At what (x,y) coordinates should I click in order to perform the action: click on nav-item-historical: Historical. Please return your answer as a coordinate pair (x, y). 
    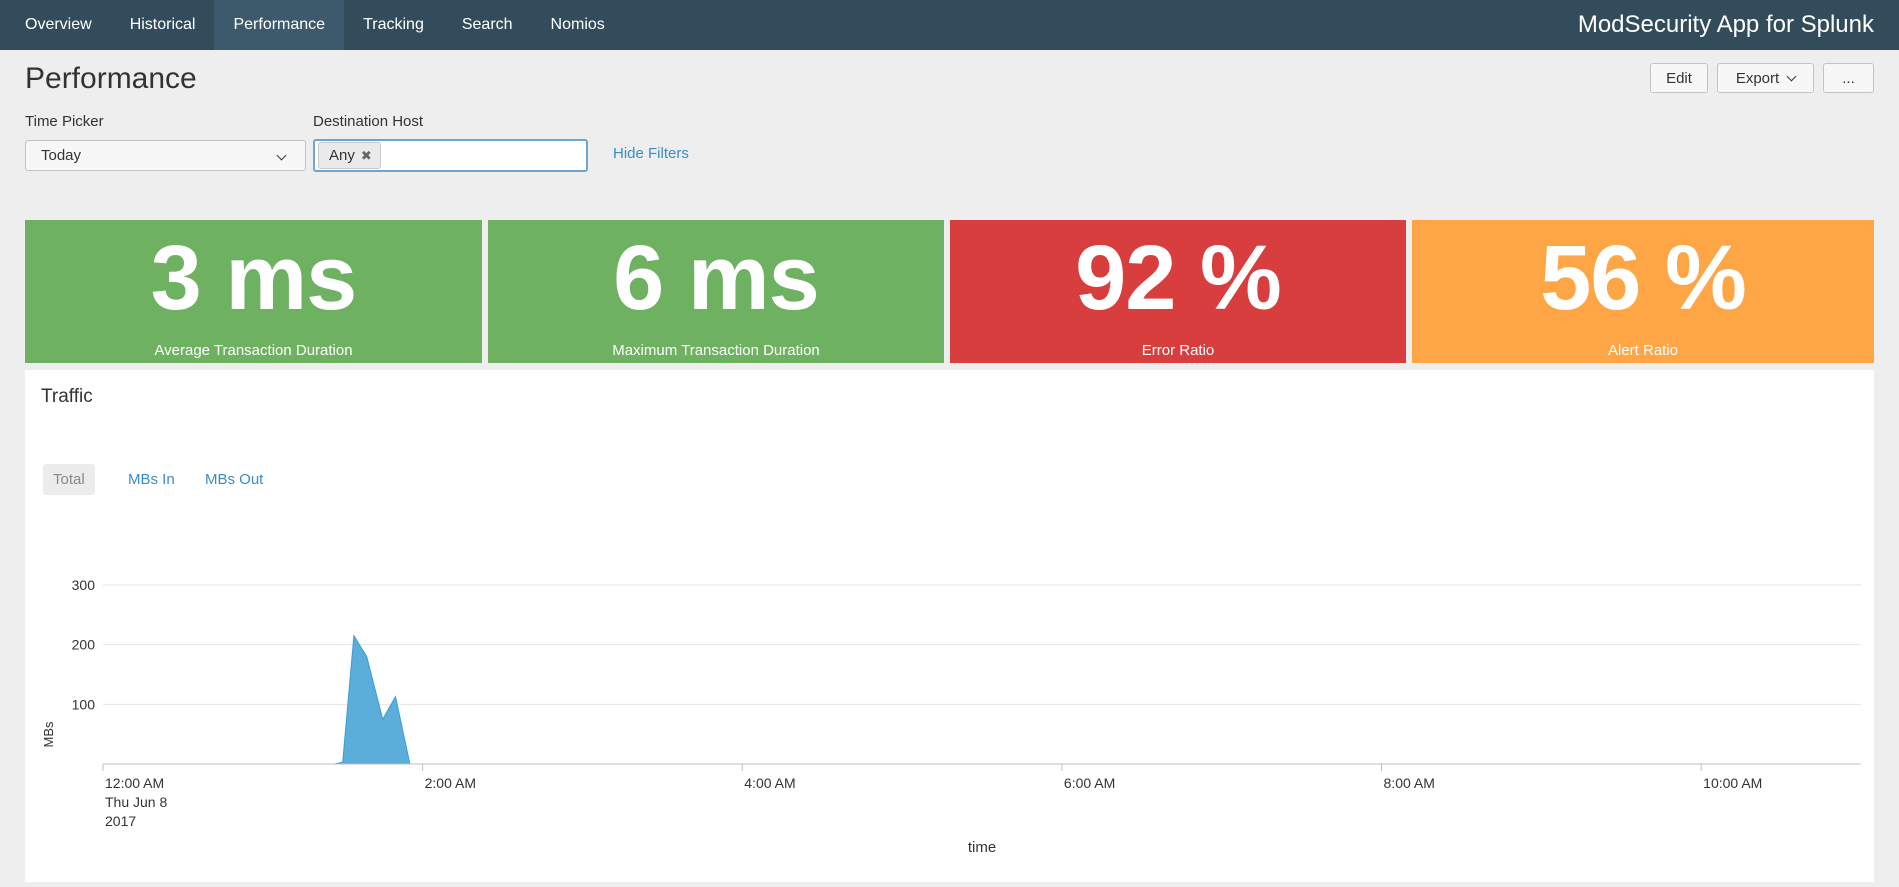
    Looking at the image, I should click on (163, 25).